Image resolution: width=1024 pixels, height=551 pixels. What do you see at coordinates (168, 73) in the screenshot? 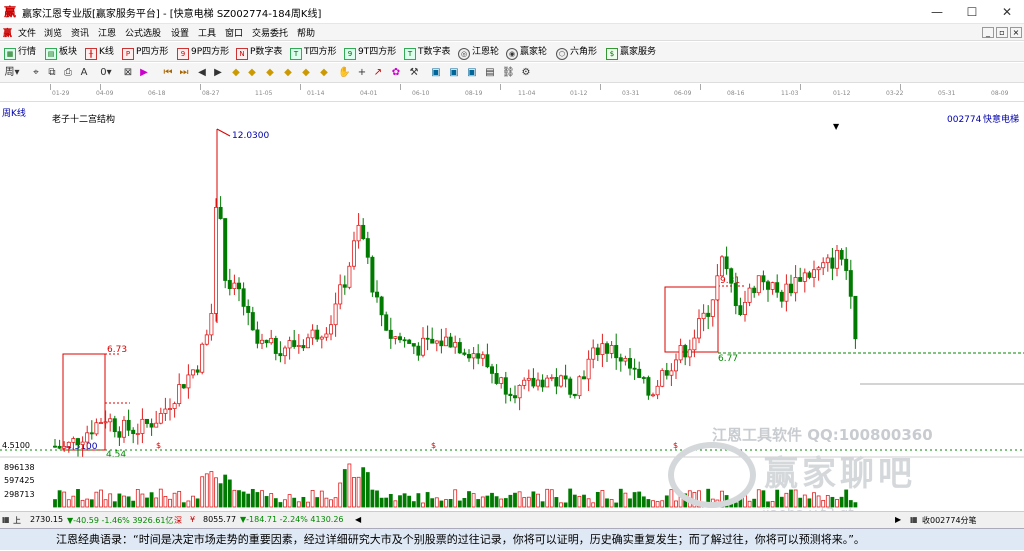
I see `first-icon: ⏮` at bounding box center [168, 73].